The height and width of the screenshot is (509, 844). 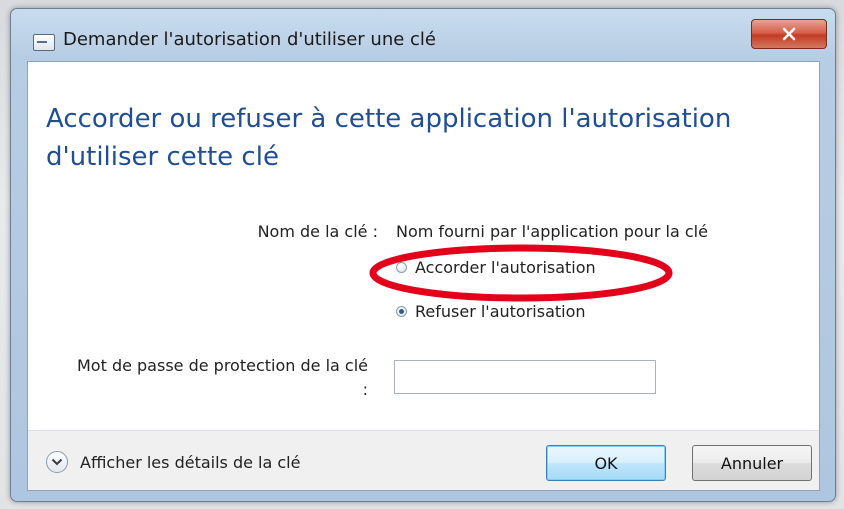 What do you see at coordinates (606, 463) in the screenshot?
I see `ok-button: OK` at bounding box center [606, 463].